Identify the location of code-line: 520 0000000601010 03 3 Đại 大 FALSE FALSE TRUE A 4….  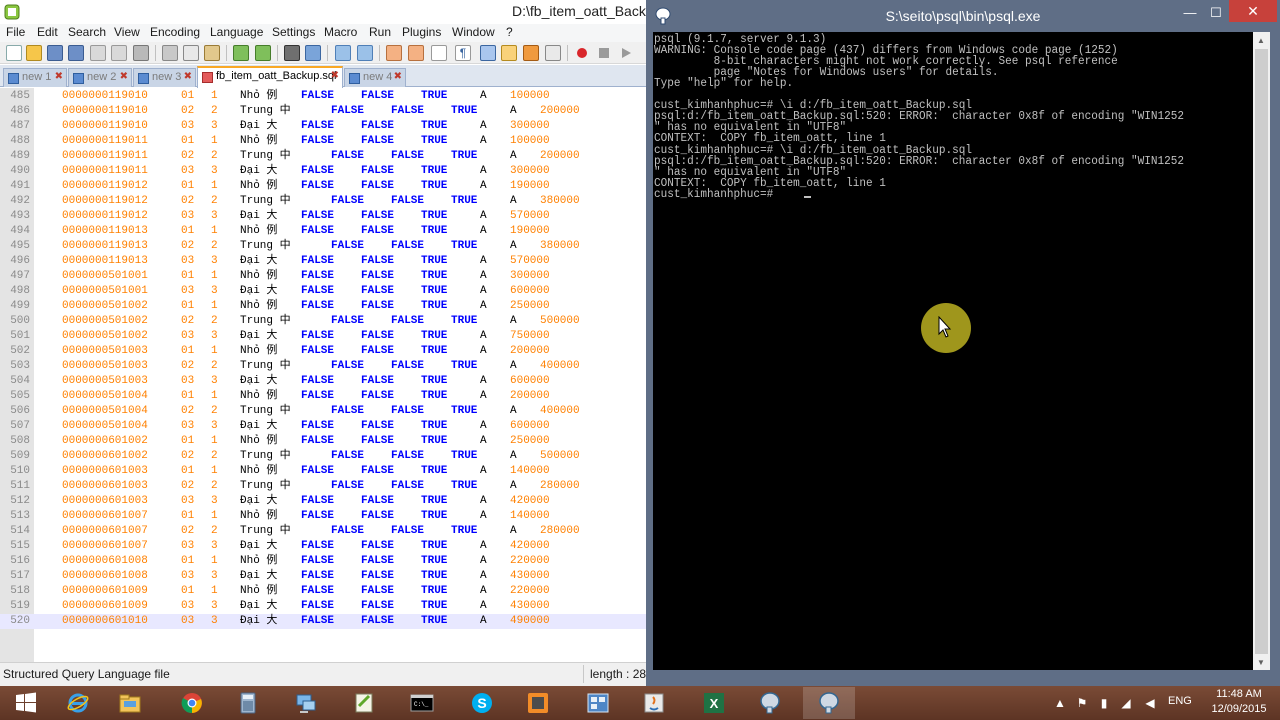
(323, 621).